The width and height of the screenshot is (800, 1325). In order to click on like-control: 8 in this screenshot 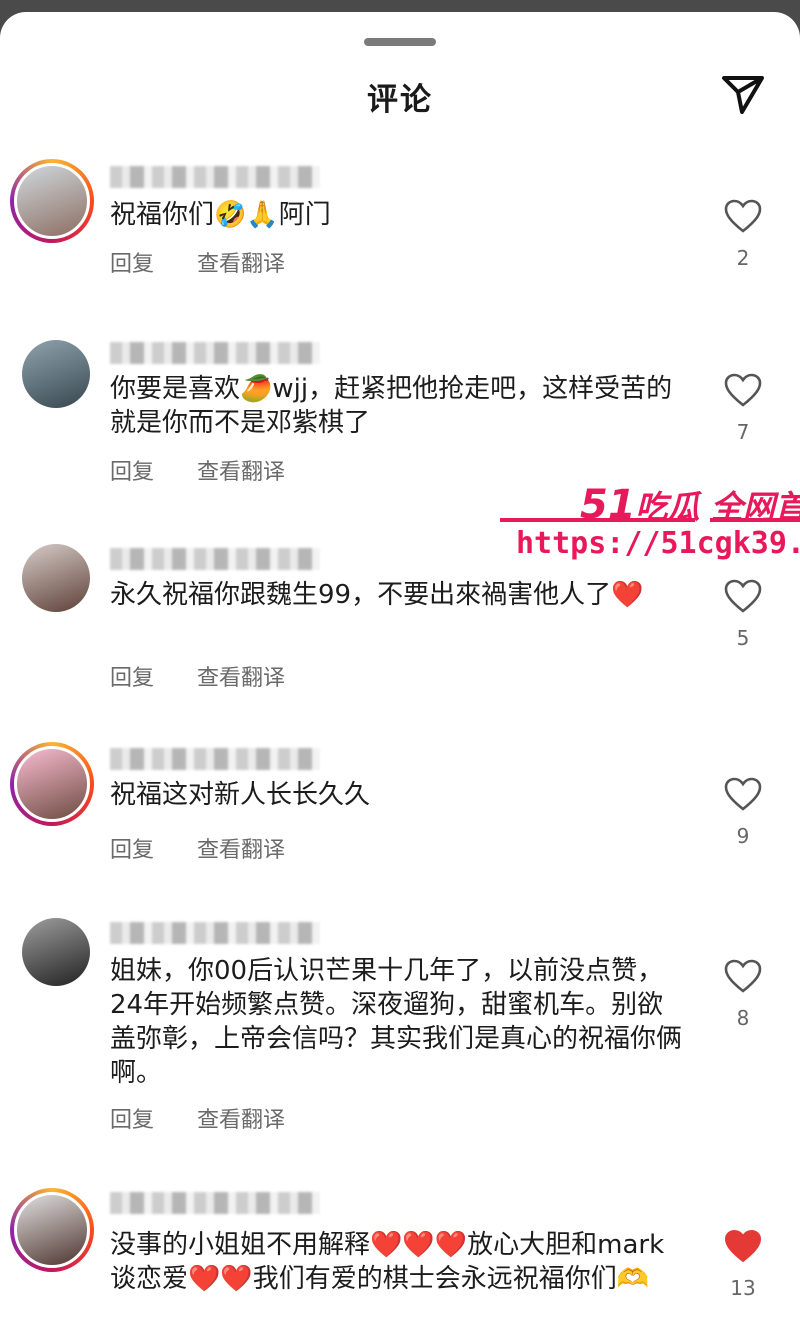, I will do `click(743, 994)`.